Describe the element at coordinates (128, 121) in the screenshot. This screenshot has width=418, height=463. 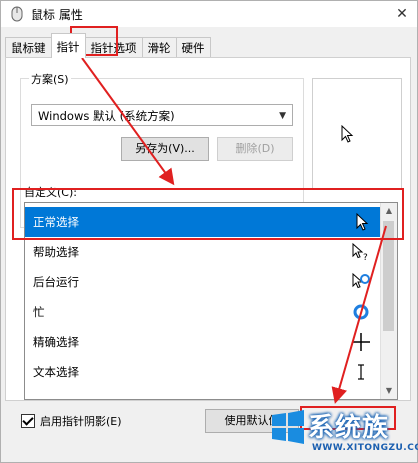
I see `arrow-to-list` at that location.